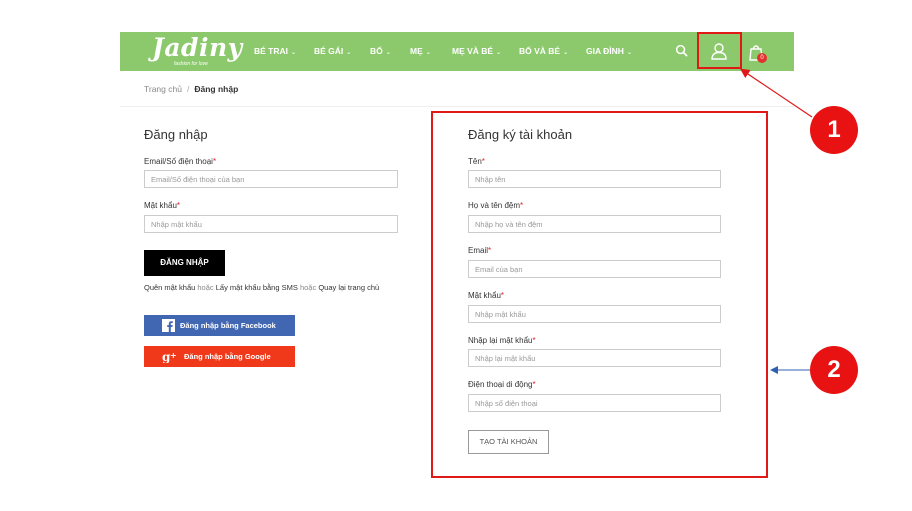  What do you see at coordinates (380, 51) in the screenshot?
I see `nav-item-bo: BỐ ⌄` at bounding box center [380, 51].